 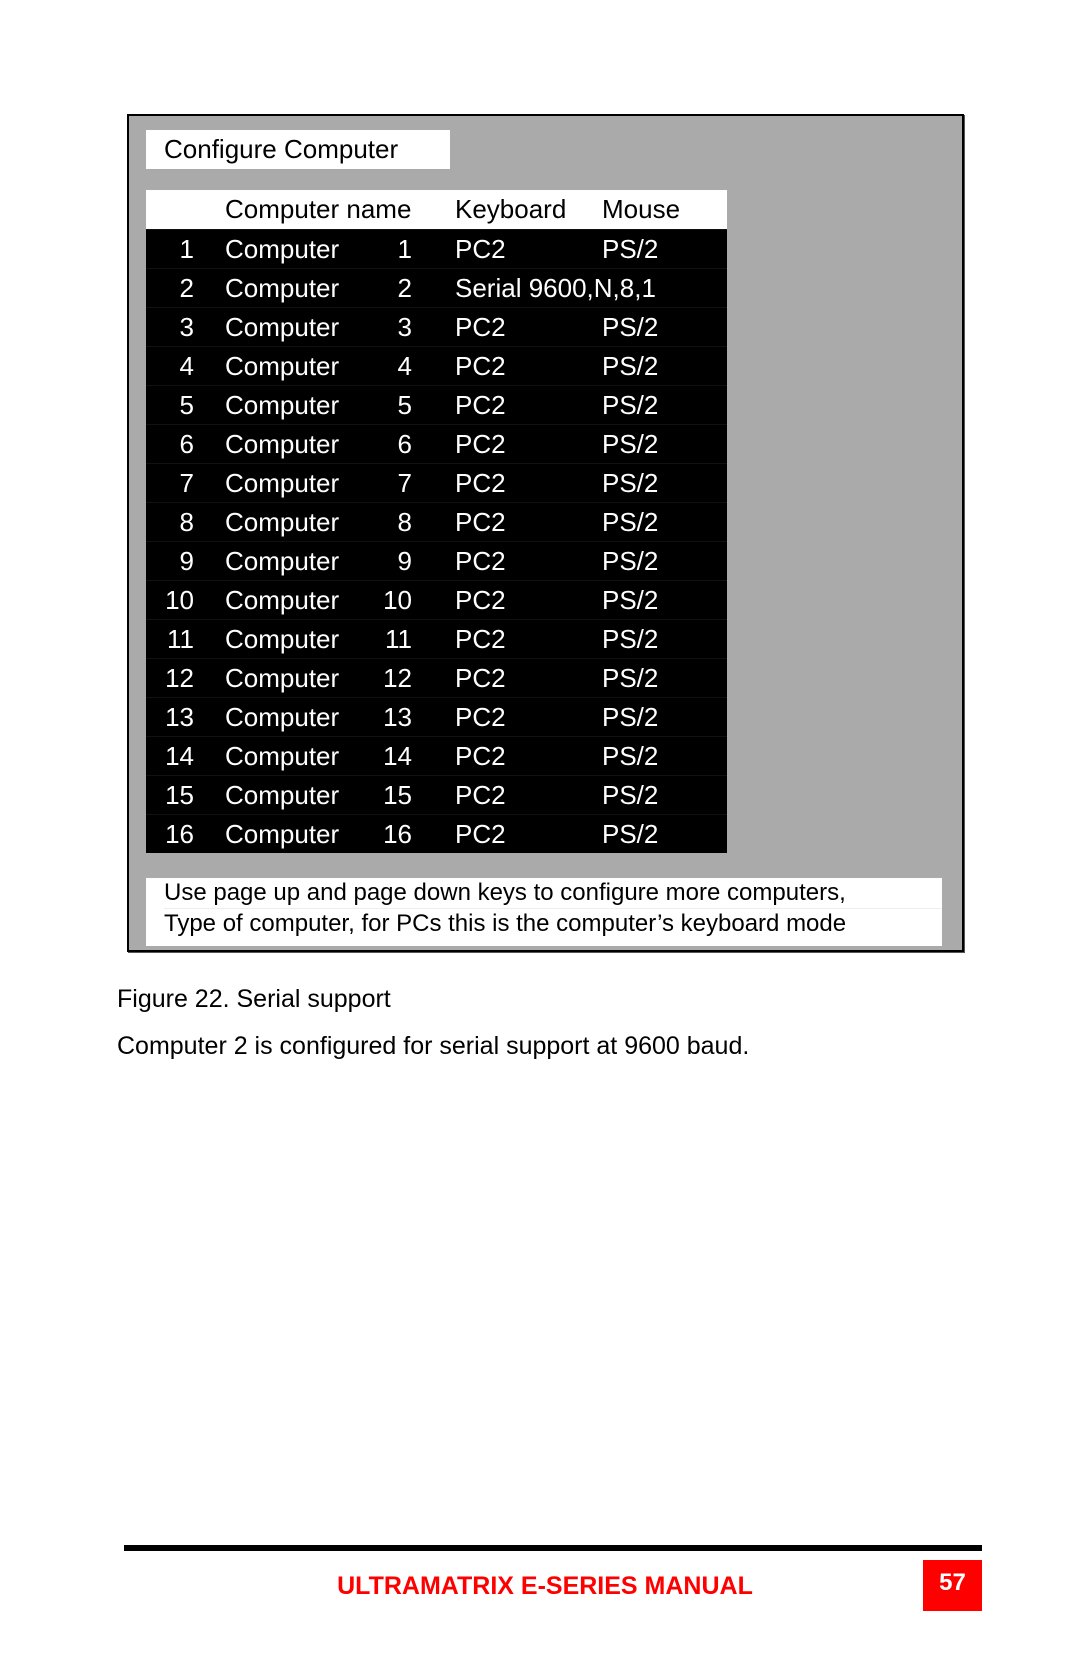 I want to click on computer-name-number: 5, so click(x=404, y=405).